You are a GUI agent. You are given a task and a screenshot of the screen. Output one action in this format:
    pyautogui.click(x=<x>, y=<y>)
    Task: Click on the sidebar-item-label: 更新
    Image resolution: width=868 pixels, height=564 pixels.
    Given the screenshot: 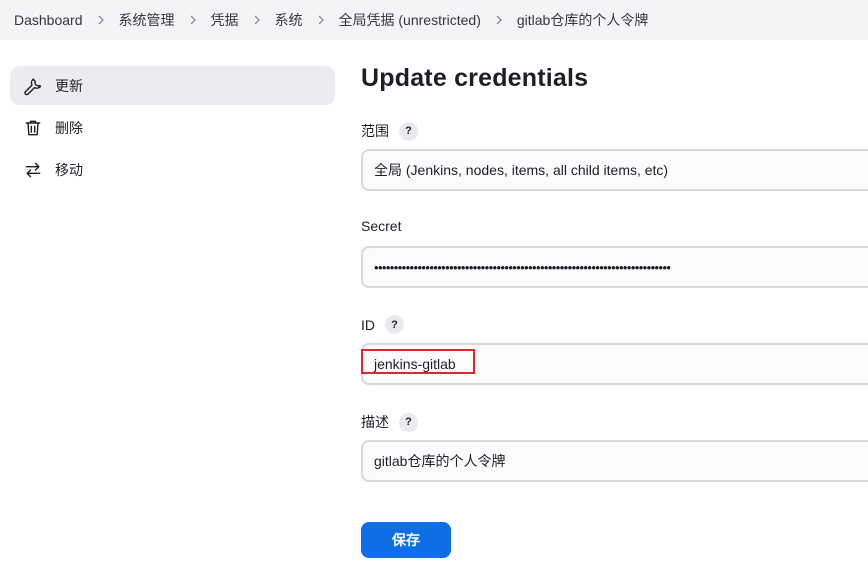 What is the action you would take?
    pyautogui.click(x=69, y=85)
    